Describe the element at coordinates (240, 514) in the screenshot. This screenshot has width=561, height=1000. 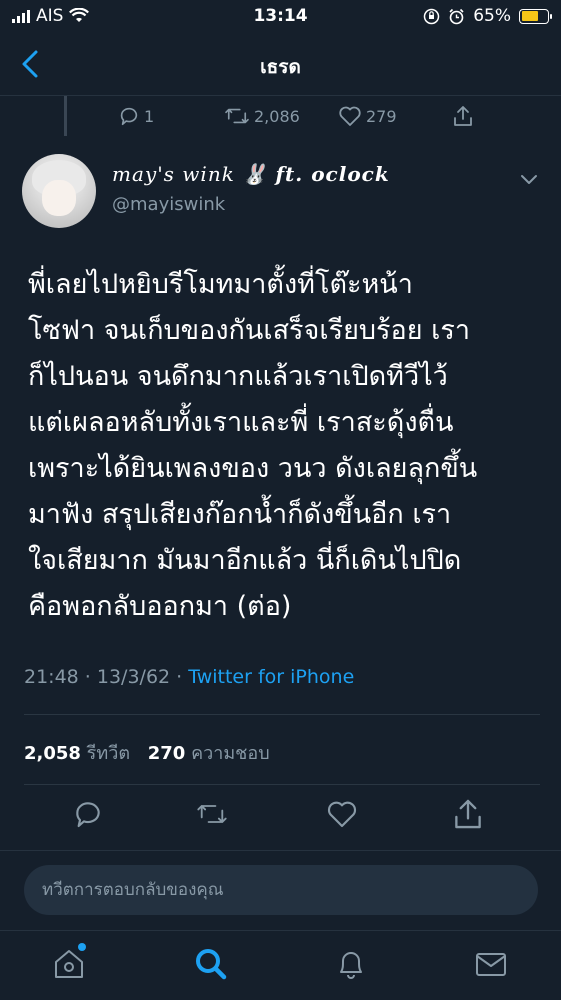
I see `tweet-line: มาฟัง สรุปเสียงก๊อกน้ำก็ดังขึ้นอีก เรา` at that location.